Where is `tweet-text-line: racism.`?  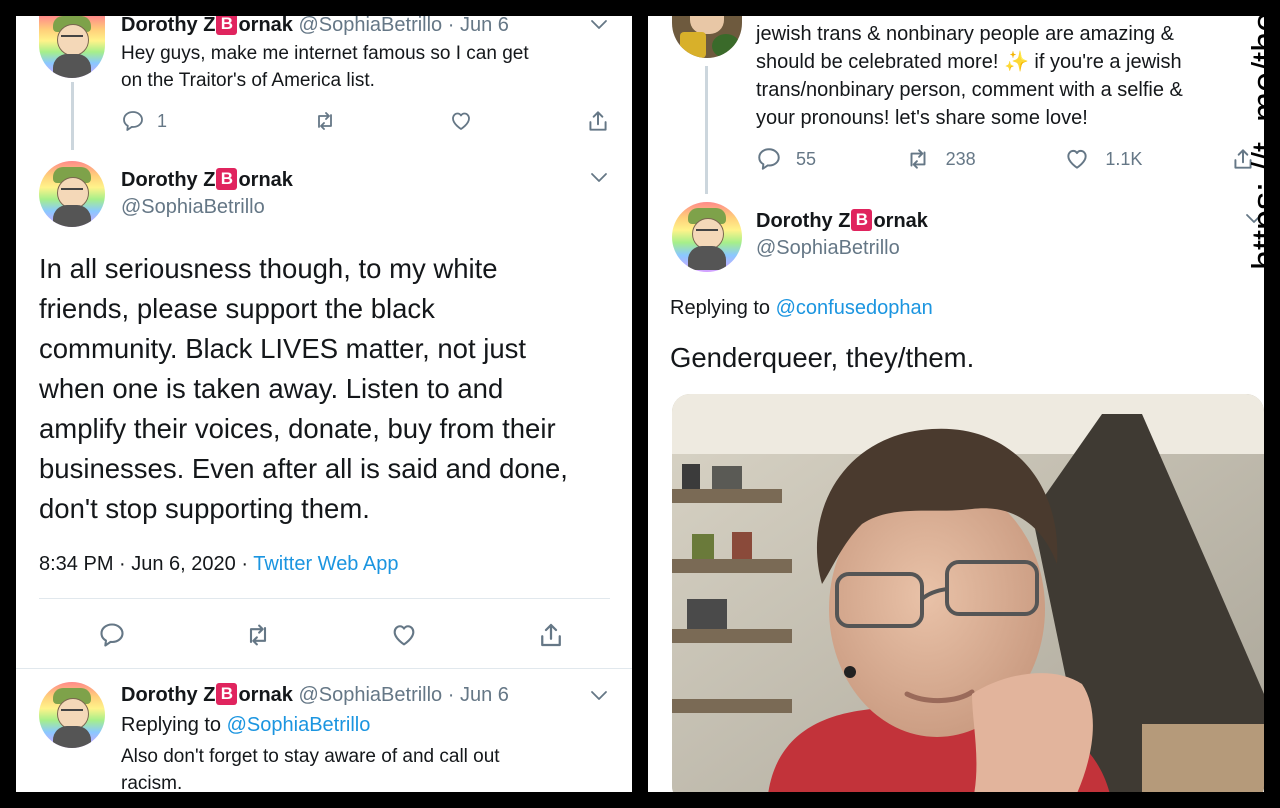
tweet-text-line: racism. is located at coordinates (152, 782).